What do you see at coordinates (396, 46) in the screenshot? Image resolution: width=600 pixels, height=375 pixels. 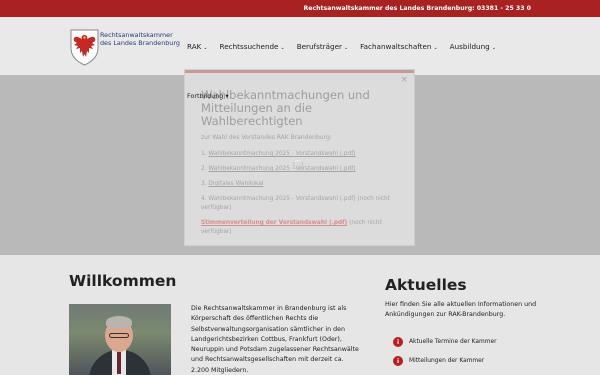 I see `nav-label: Fachanwaltschaften` at bounding box center [396, 46].